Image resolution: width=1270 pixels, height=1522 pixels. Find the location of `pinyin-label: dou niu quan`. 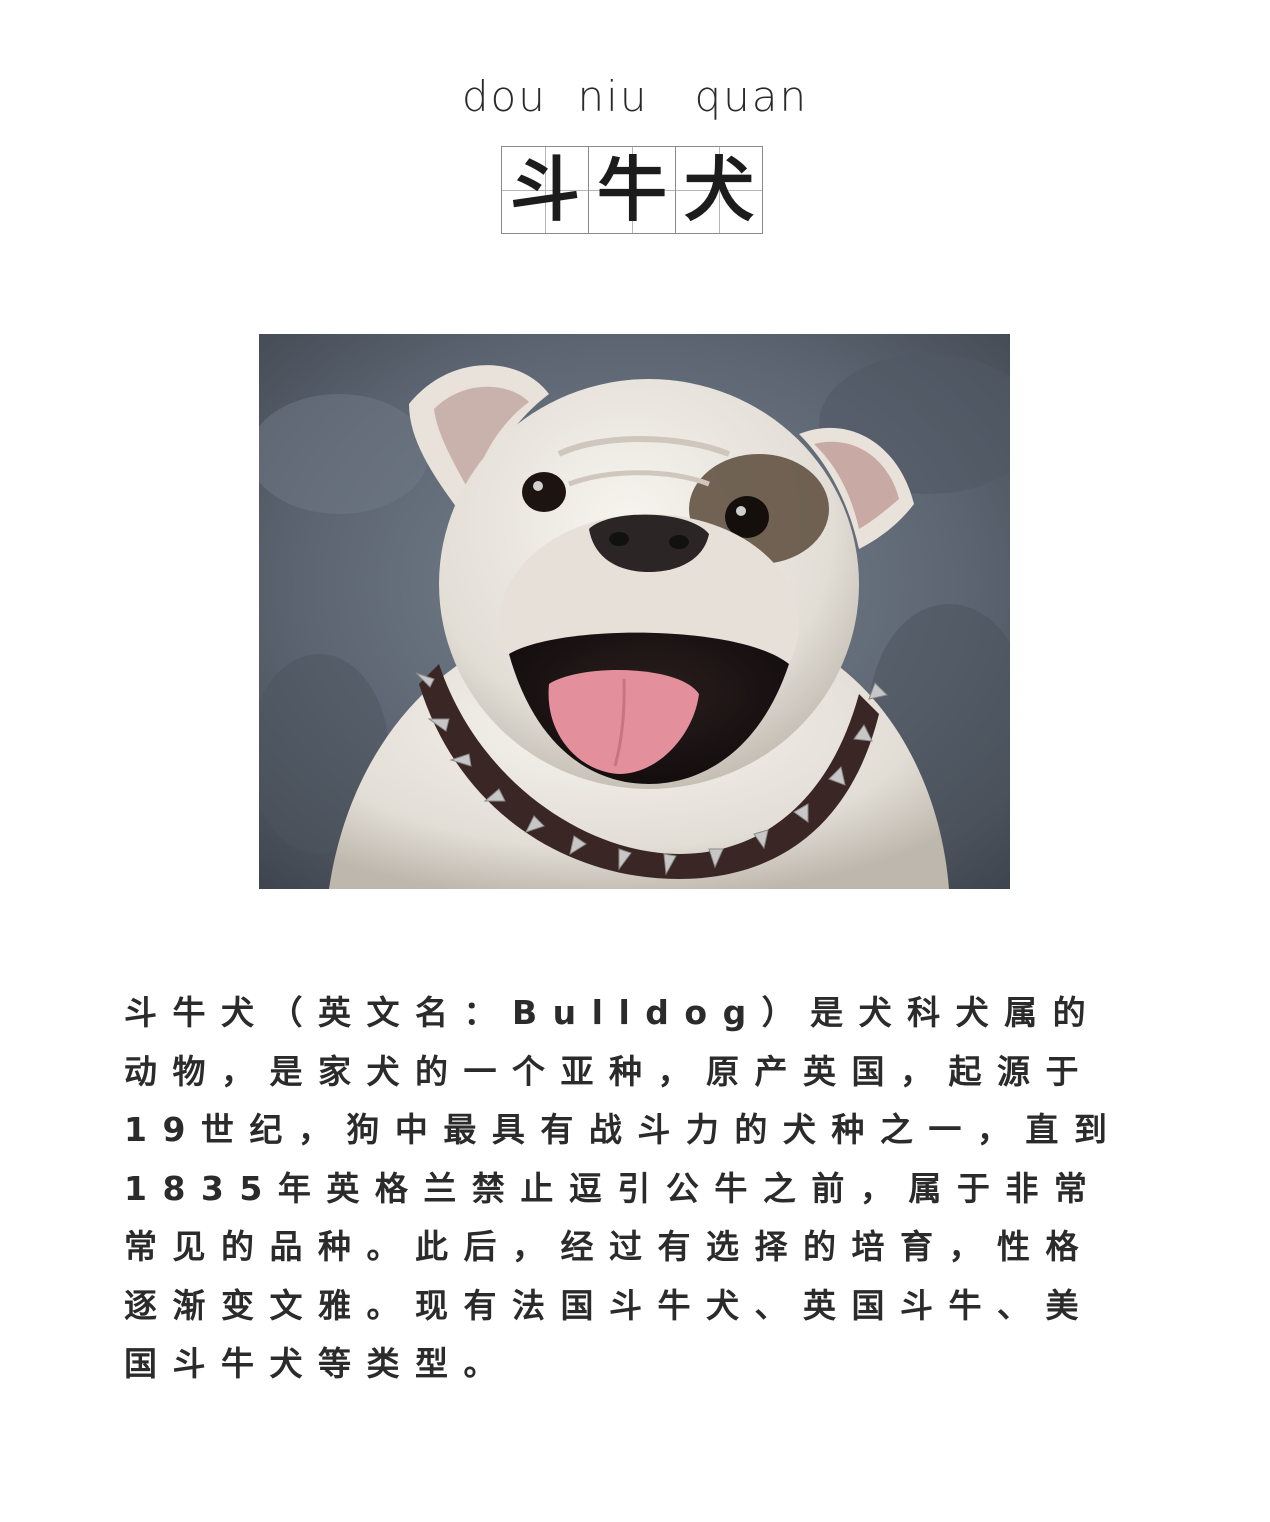

pinyin-label: dou niu quan is located at coordinates (635, 96).